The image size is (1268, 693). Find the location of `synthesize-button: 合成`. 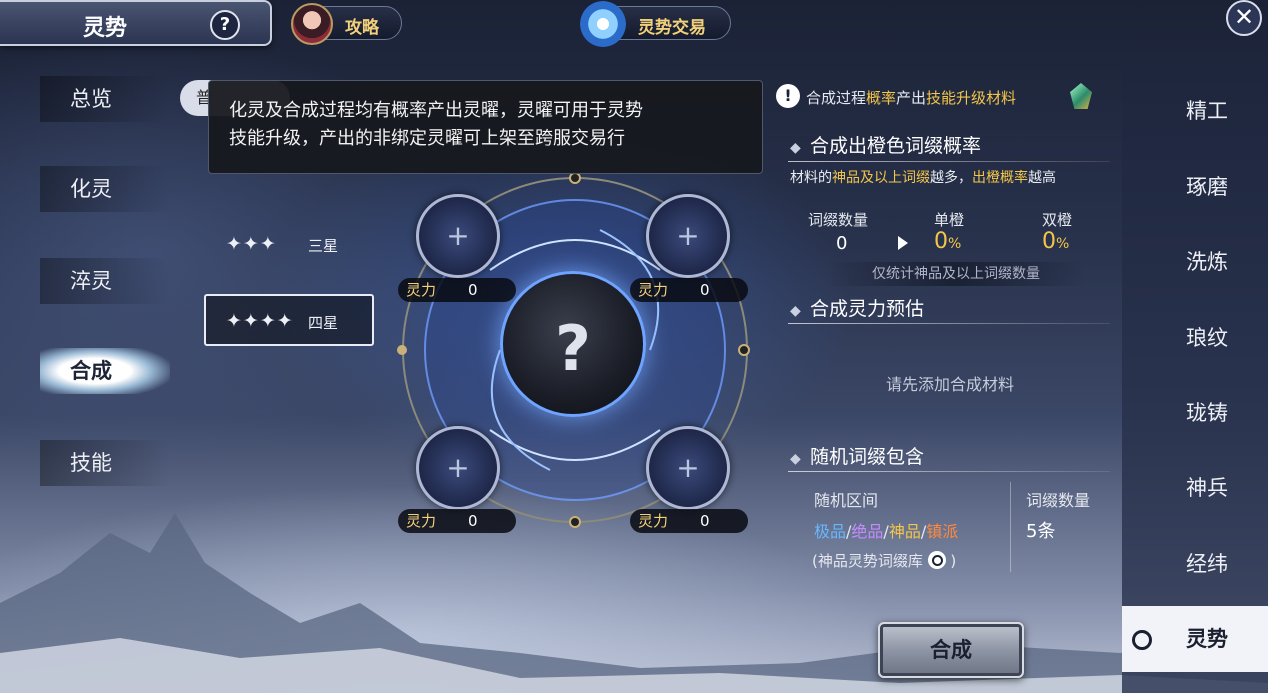

synthesize-button: 合成 is located at coordinates (951, 650).